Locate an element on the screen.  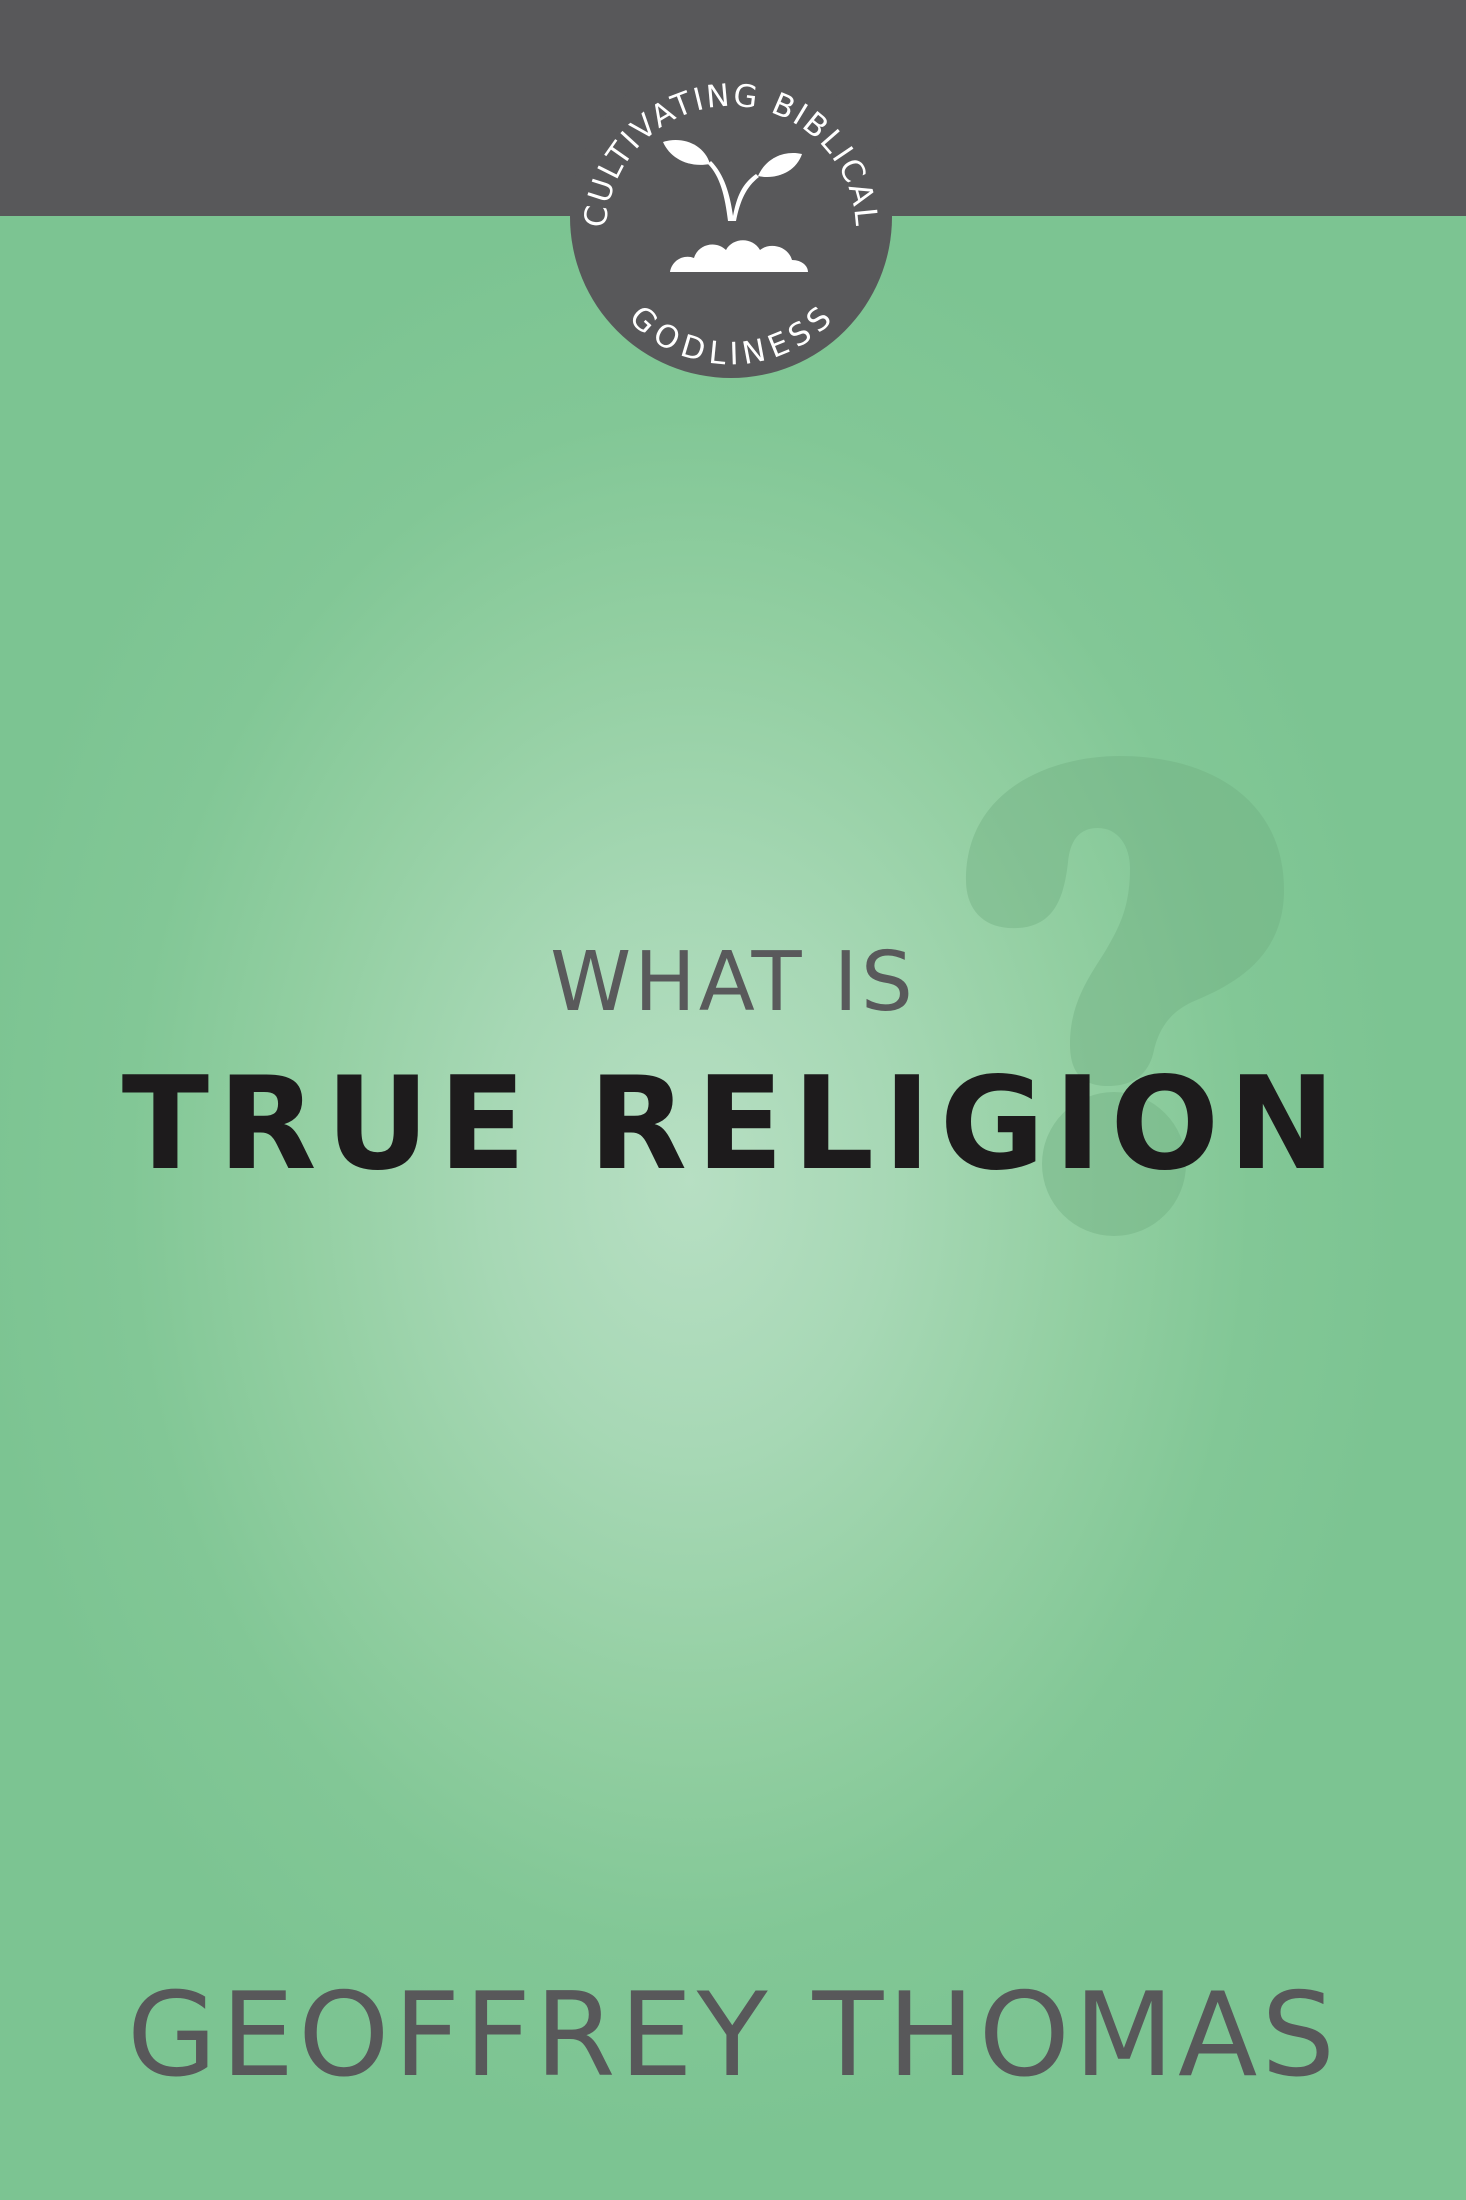
title-line-what-is: WHAT IS is located at coordinates (733, 982).